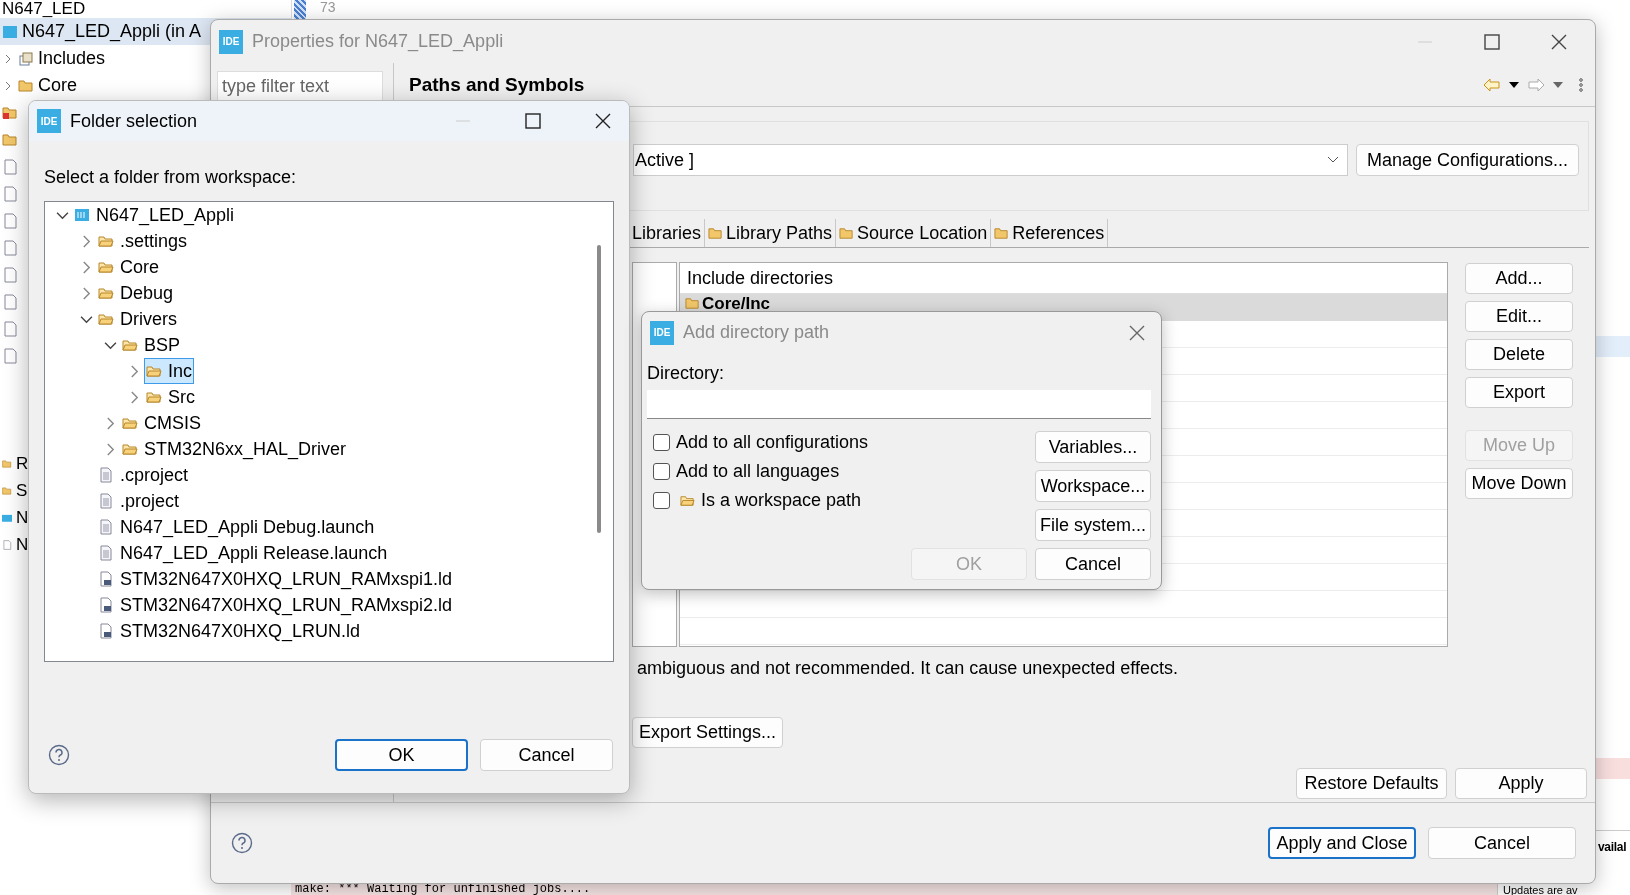 This screenshot has height=895, width=1630. What do you see at coordinates (772, 442) in the screenshot?
I see `checkbox-label: Add to all configurations` at bounding box center [772, 442].